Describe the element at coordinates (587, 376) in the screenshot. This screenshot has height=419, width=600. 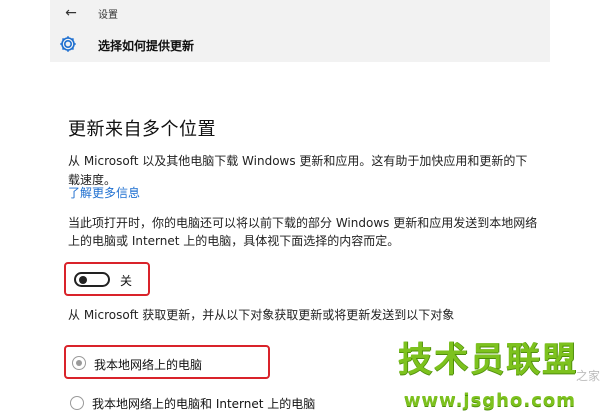
I see `watermark-side-text: 之家` at that location.